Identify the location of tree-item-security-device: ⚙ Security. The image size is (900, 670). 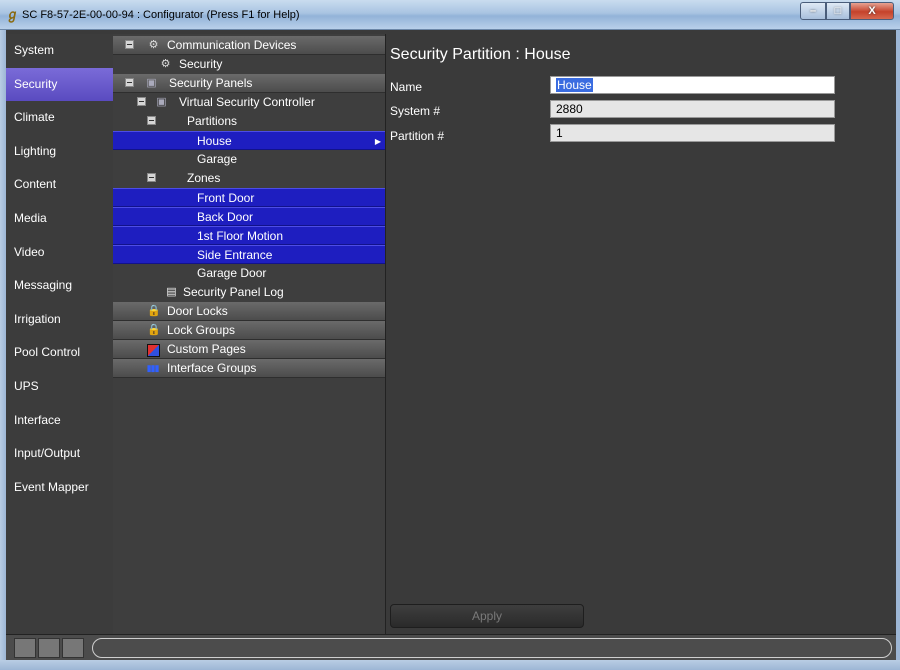
(249, 64).